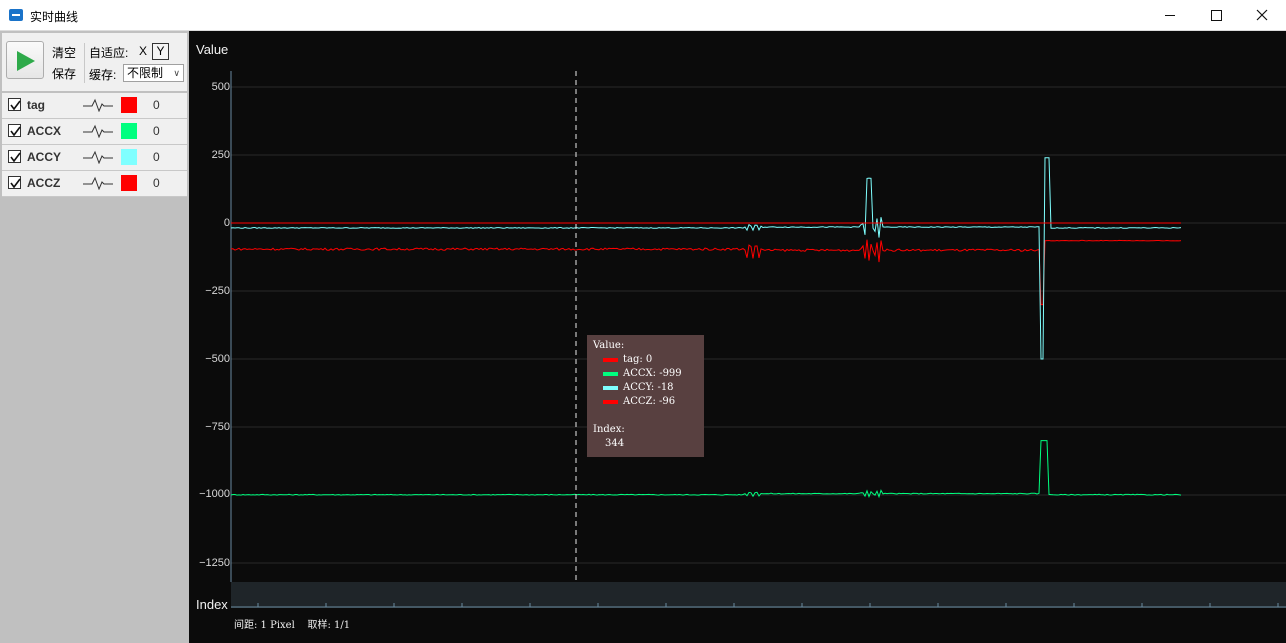 This screenshot has height=643, width=1286. What do you see at coordinates (214, 494) in the screenshot?
I see `y-tick-label: −1000` at bounding box center [214, 494].